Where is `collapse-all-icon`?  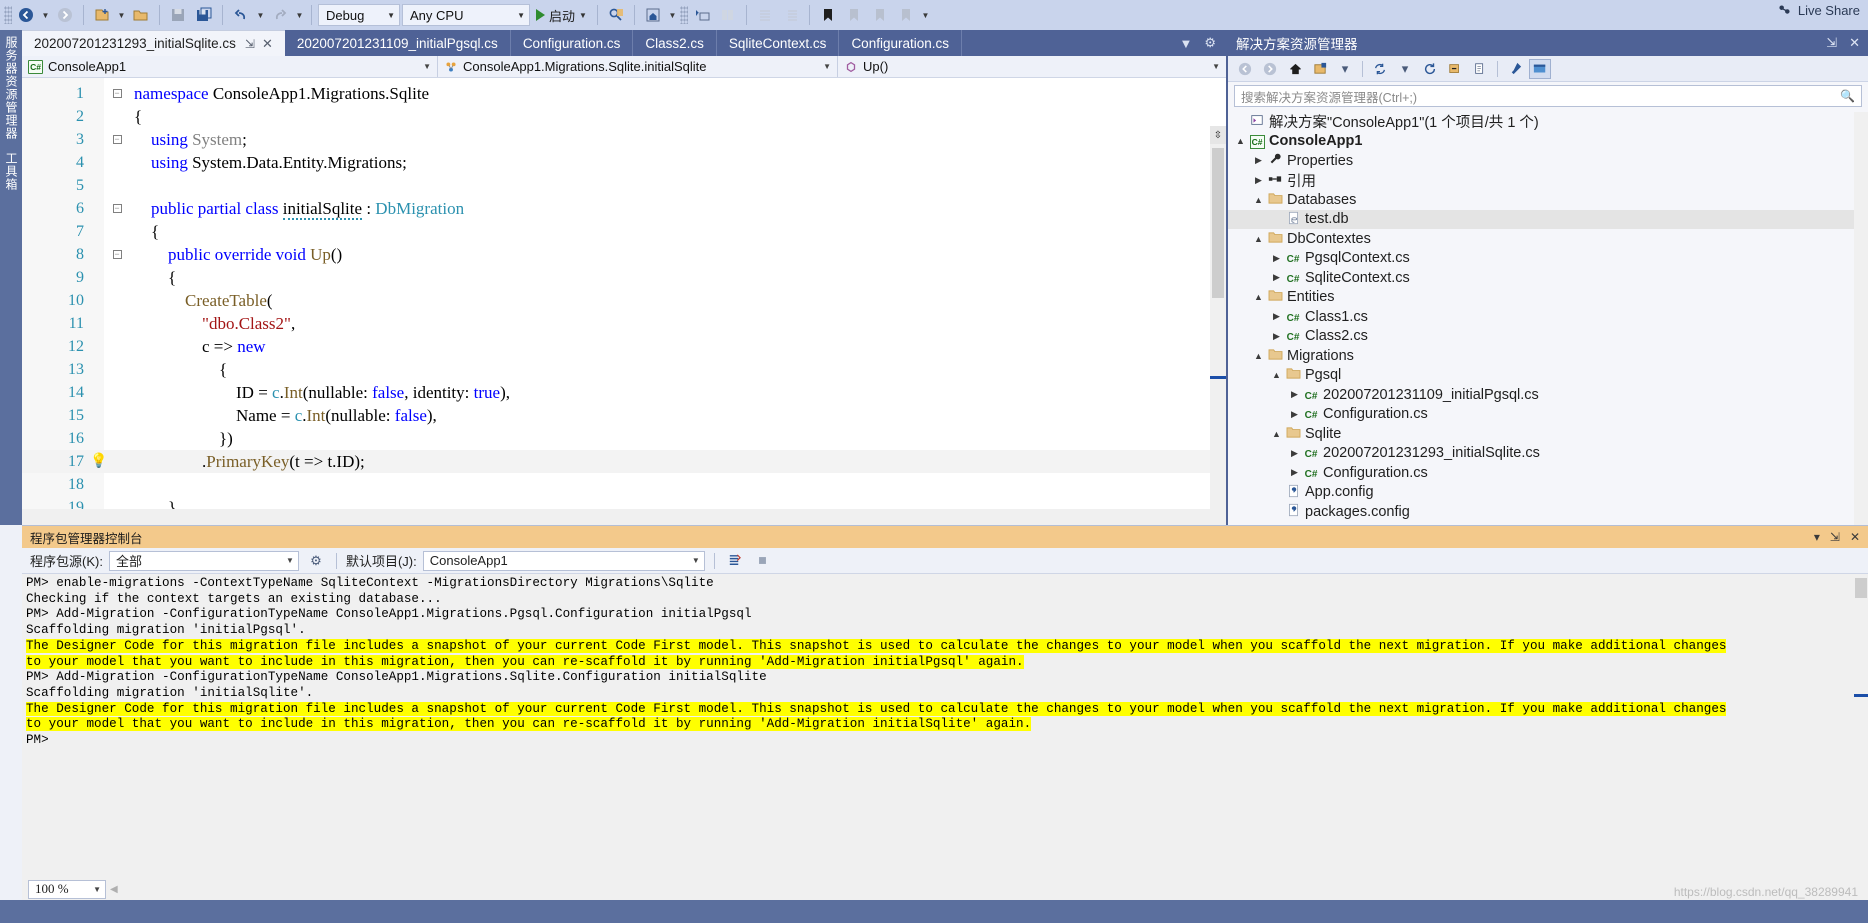
collapse-all-icon is located at coordinates (1455, 69).